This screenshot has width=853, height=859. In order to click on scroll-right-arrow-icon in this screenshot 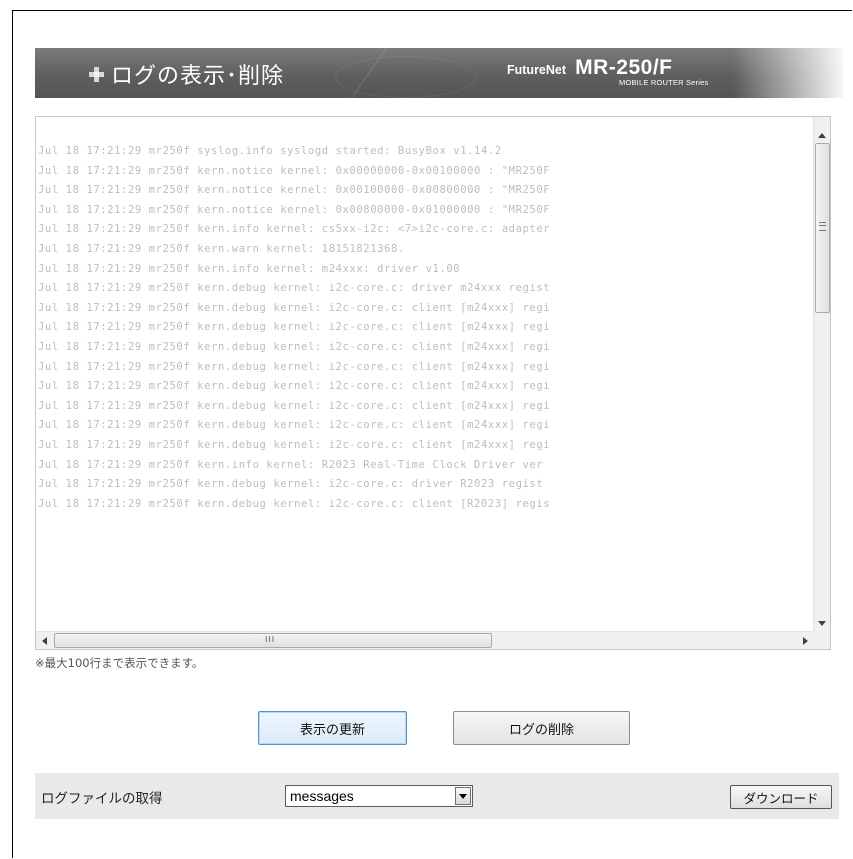, I will do `click(805, 641)`.